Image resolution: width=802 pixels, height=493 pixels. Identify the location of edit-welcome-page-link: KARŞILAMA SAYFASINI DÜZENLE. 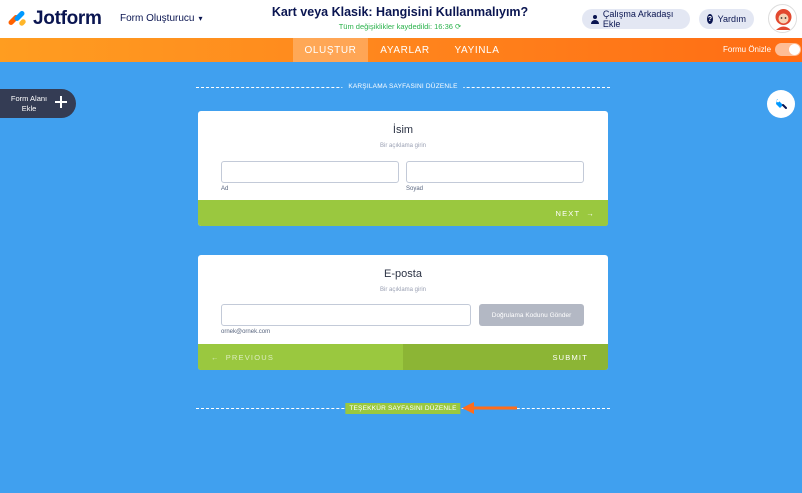
(403, 86).